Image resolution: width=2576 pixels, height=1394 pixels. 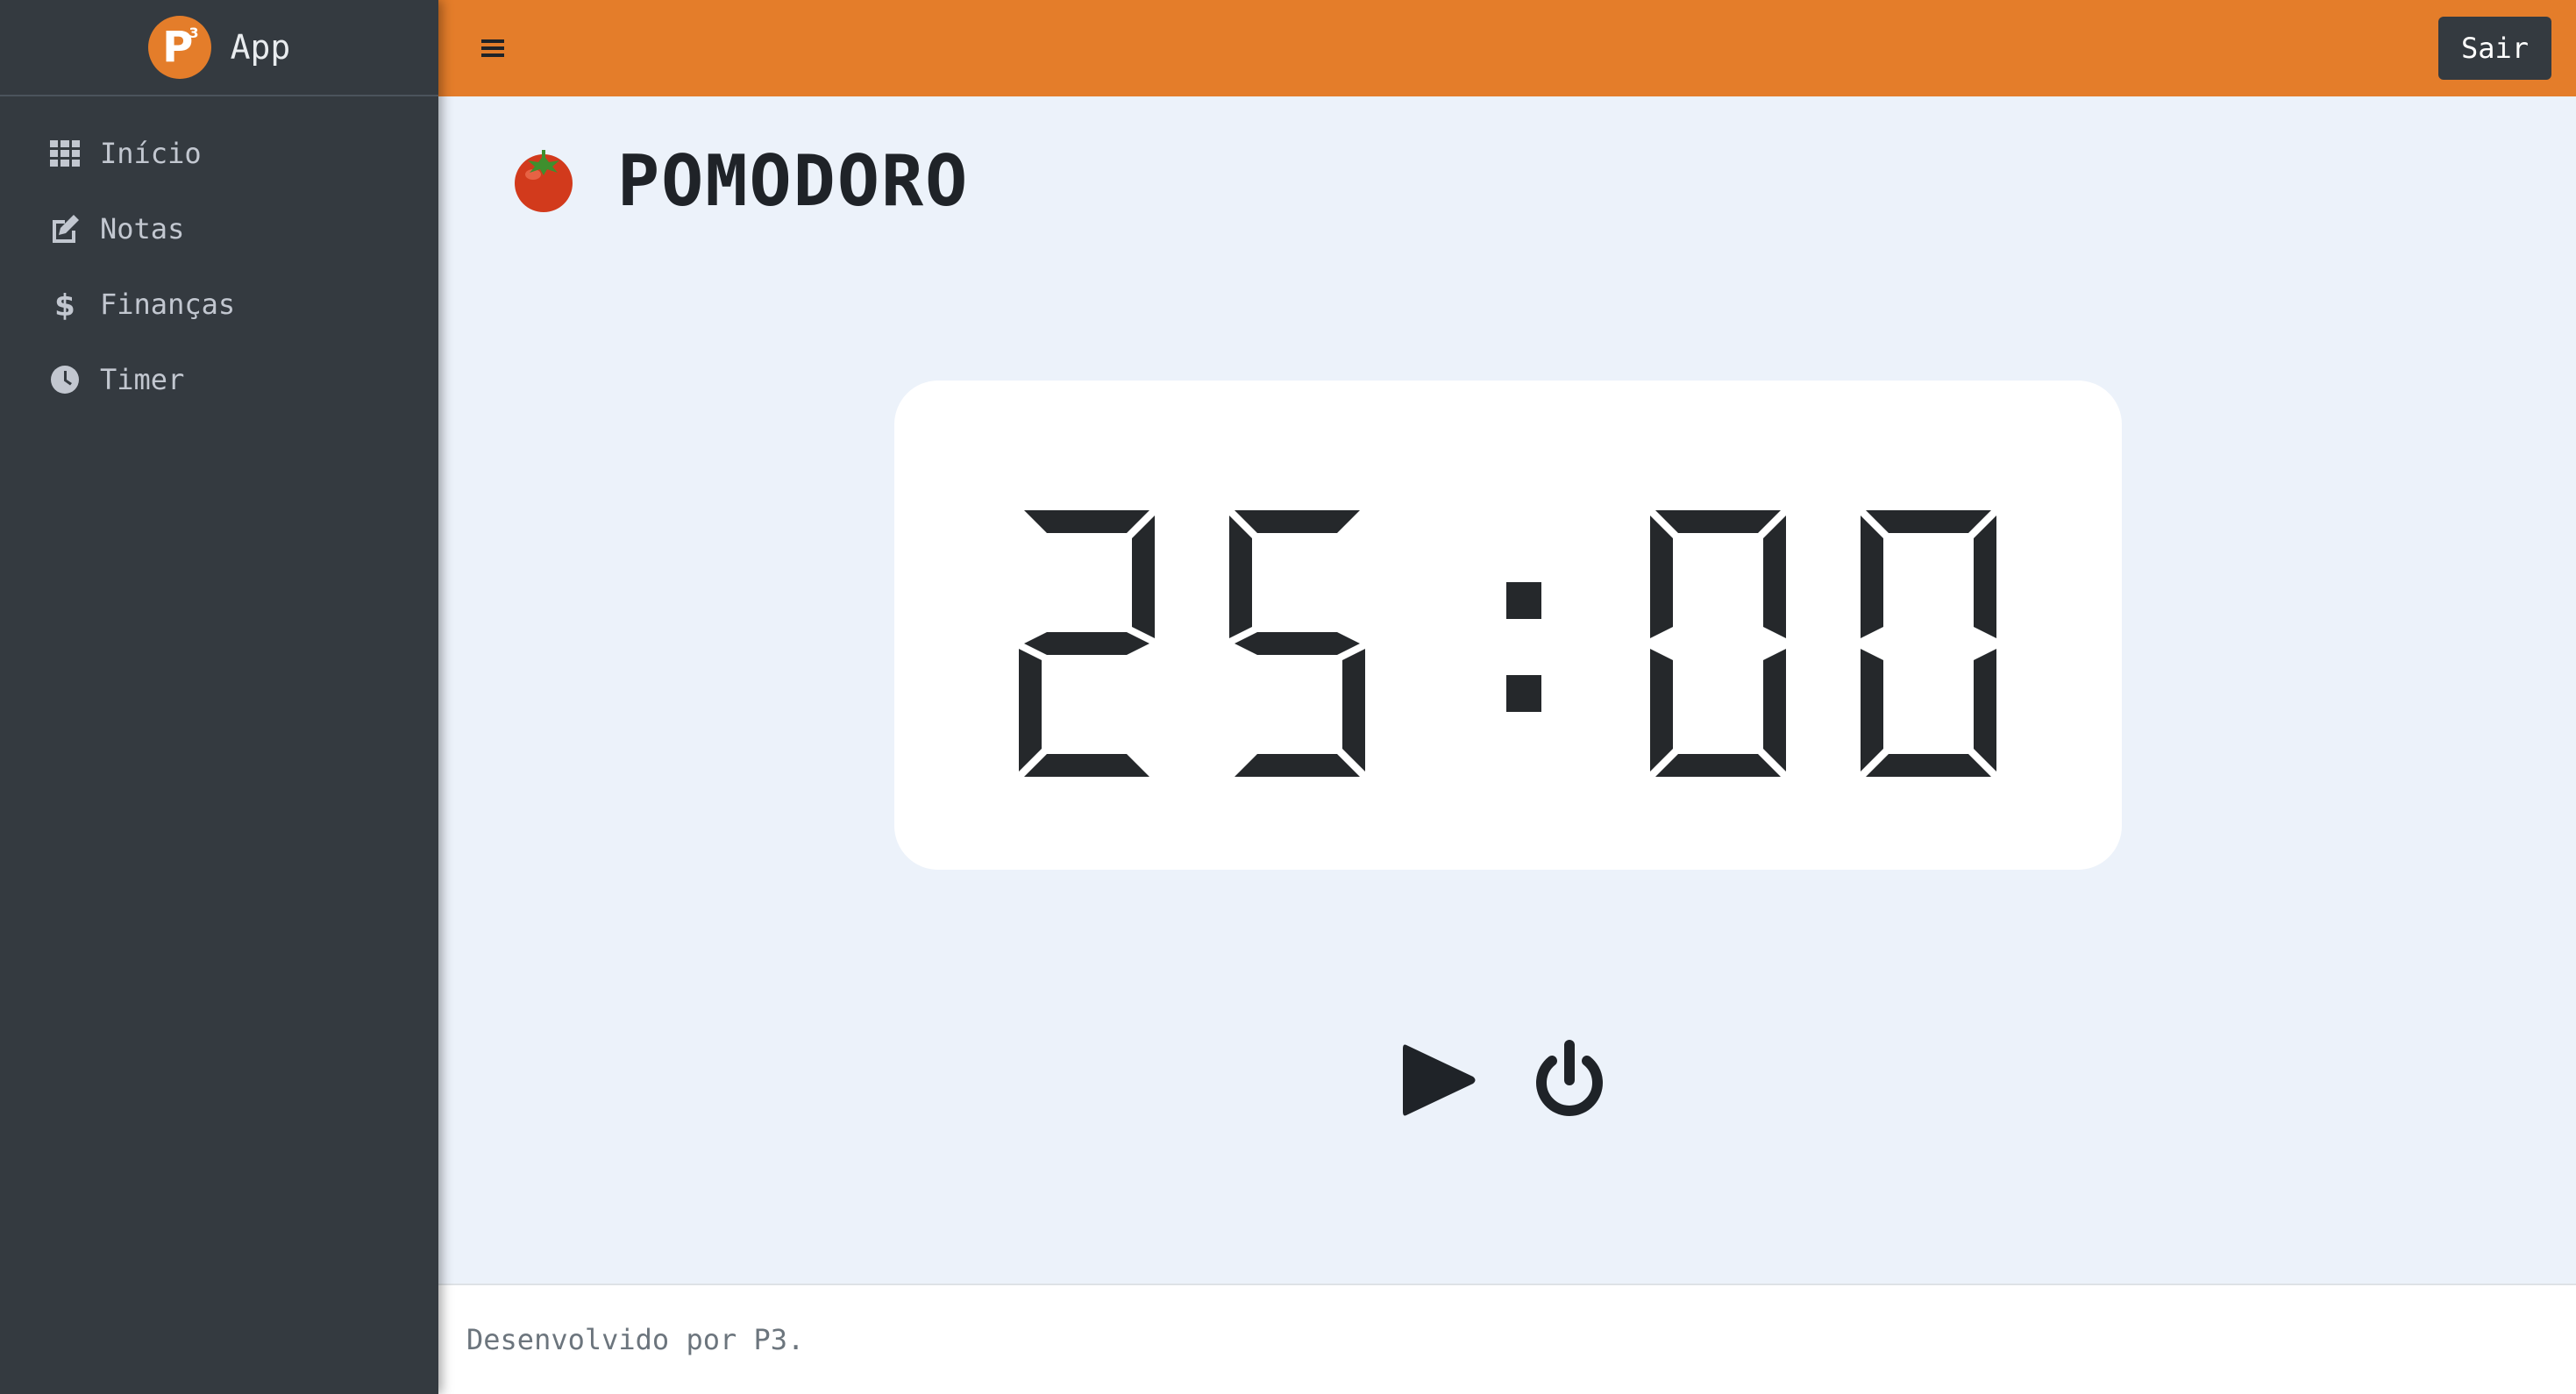 I want to click on hamburger-icon, so click(x=493, y=48).